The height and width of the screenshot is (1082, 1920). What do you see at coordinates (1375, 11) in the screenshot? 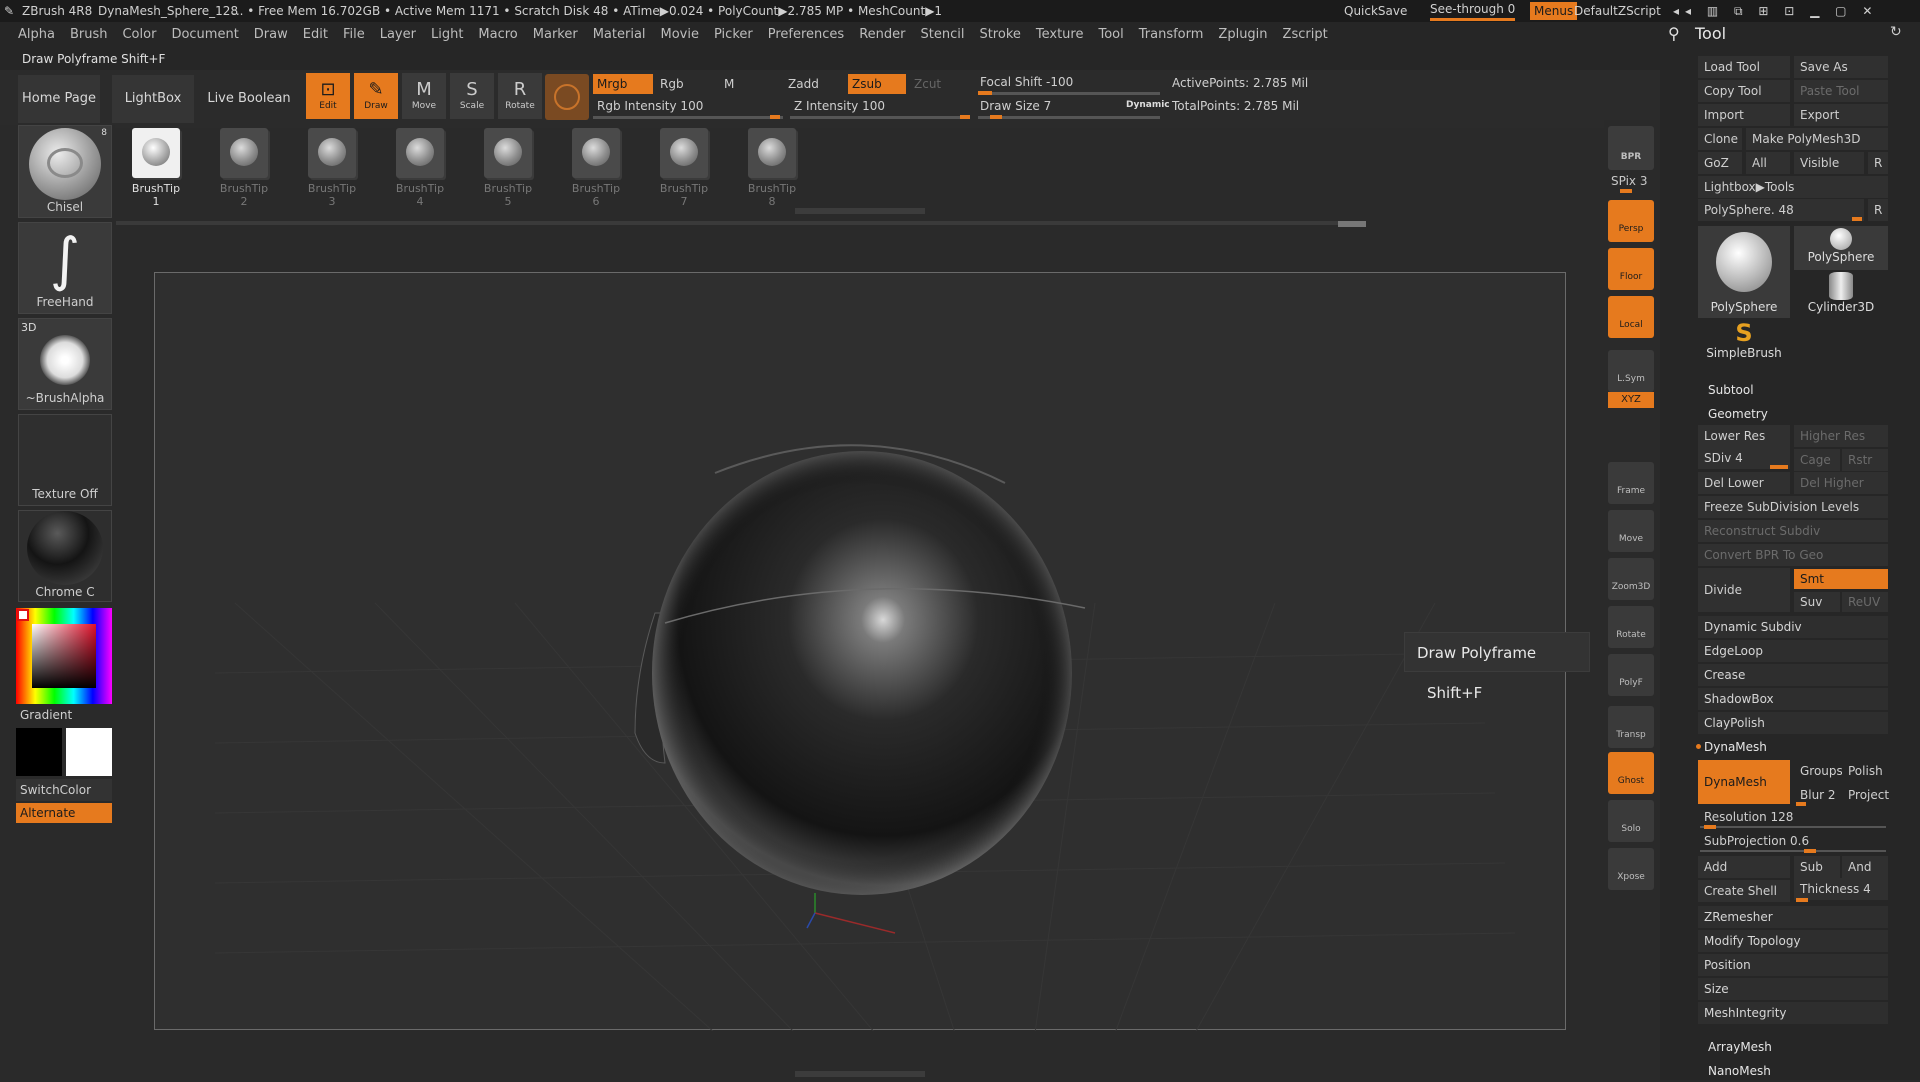
I see `quicksave-button: QuickSave` at bounding box center [1375, 11].